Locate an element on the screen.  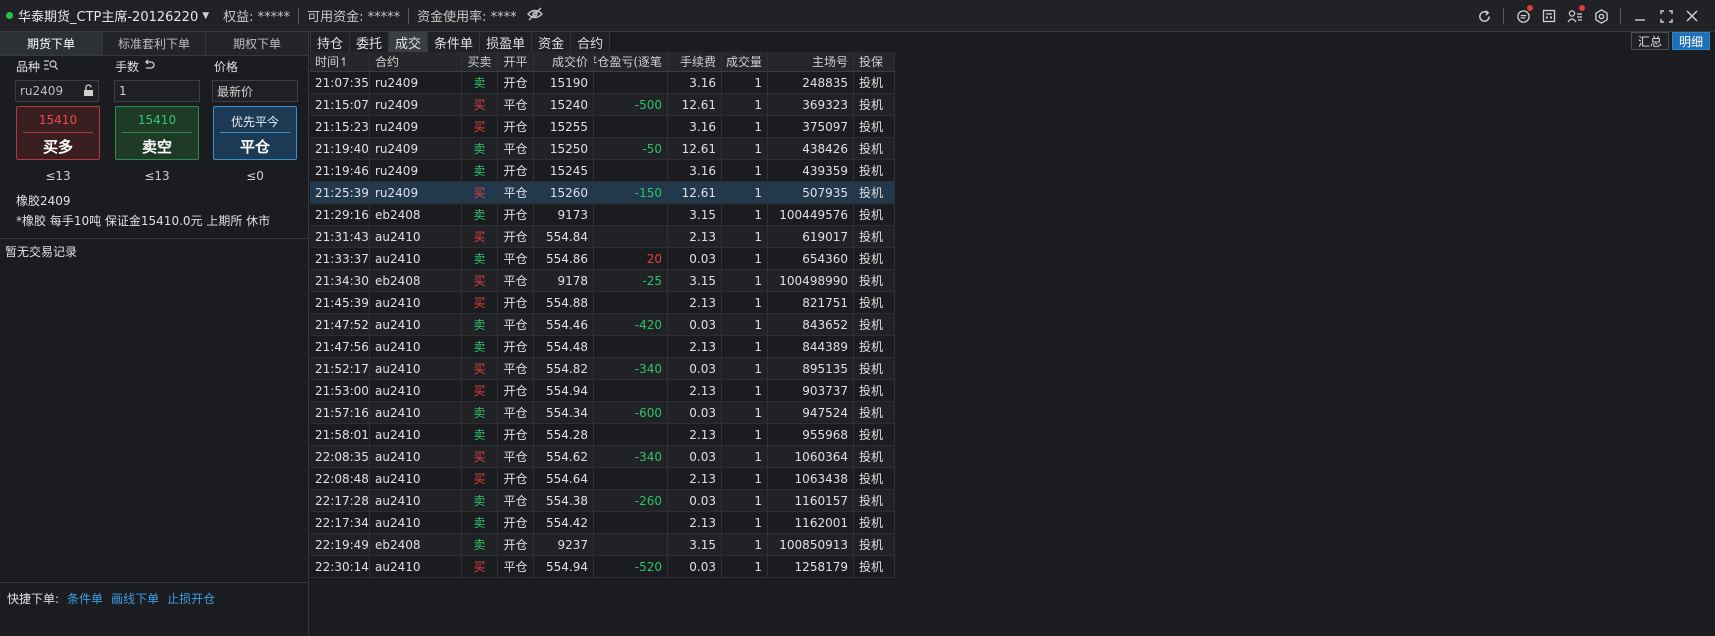
header-col-close-pnl: 平仓盈亏(逐笔 is located at coordinates (631, 61).